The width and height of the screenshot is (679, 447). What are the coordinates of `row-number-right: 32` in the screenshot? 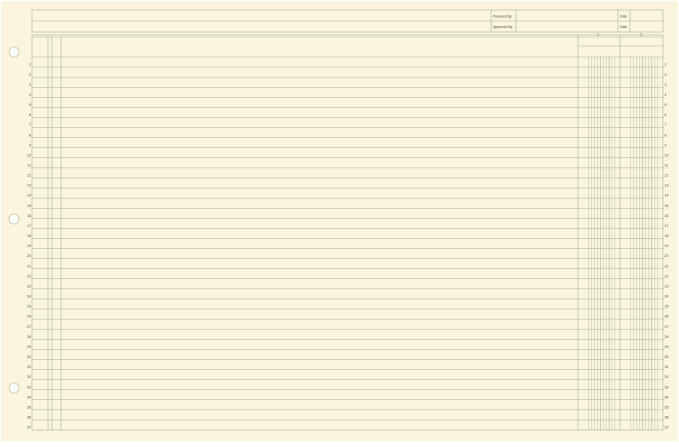 It's located at (667, 377).